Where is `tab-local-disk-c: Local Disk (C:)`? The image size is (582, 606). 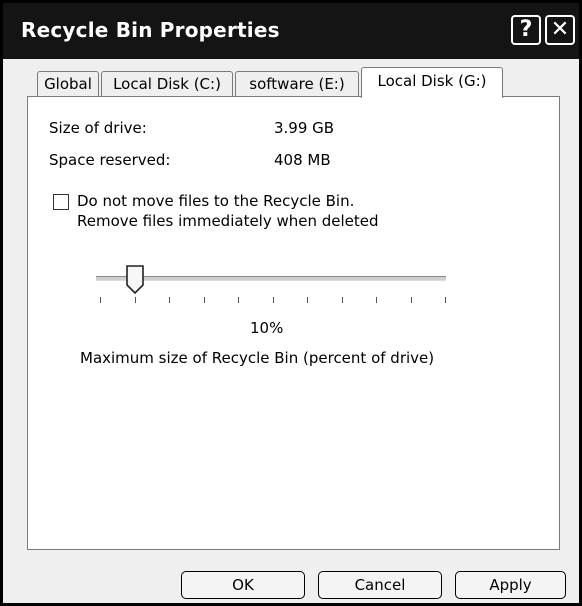 tab-local-disk-c: Local Disk (C:) is located at coordinates (167, 84).